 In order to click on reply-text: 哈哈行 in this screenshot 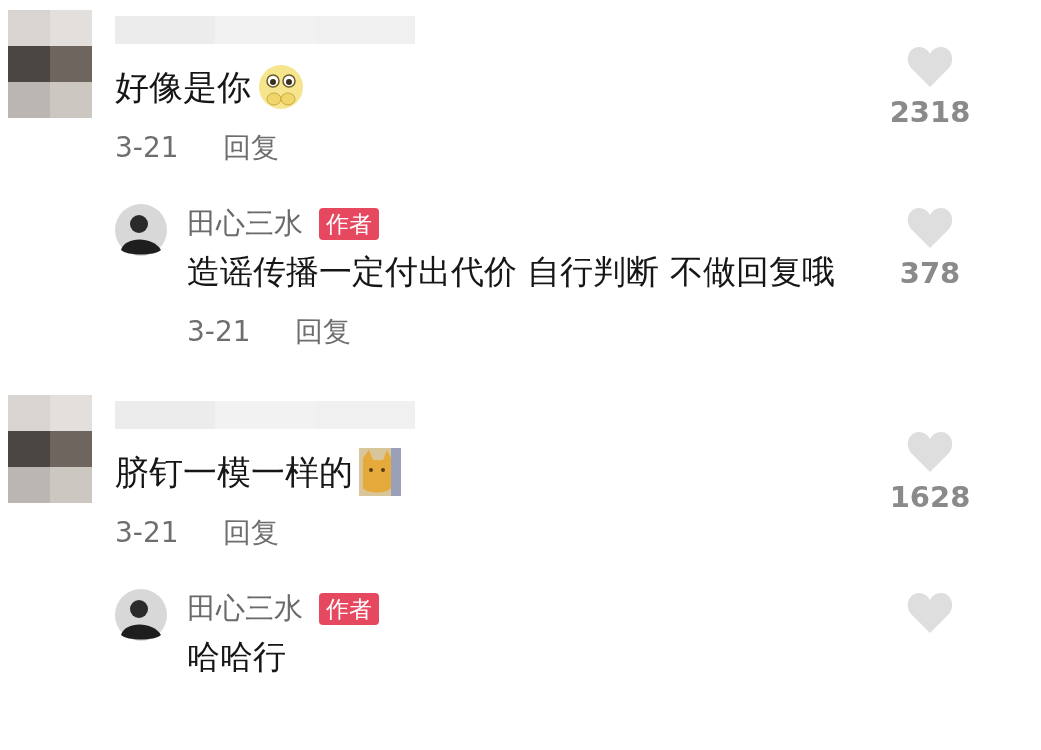, I will do `click(237, 657)`.